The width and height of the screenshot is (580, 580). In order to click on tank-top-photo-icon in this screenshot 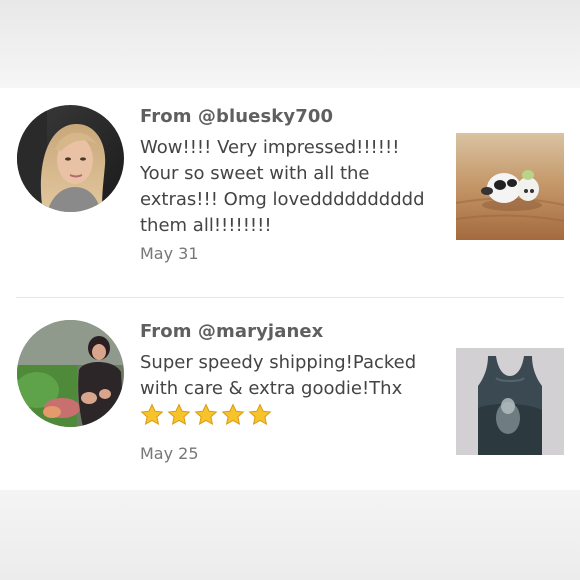, I will do `click(510, 401)`.